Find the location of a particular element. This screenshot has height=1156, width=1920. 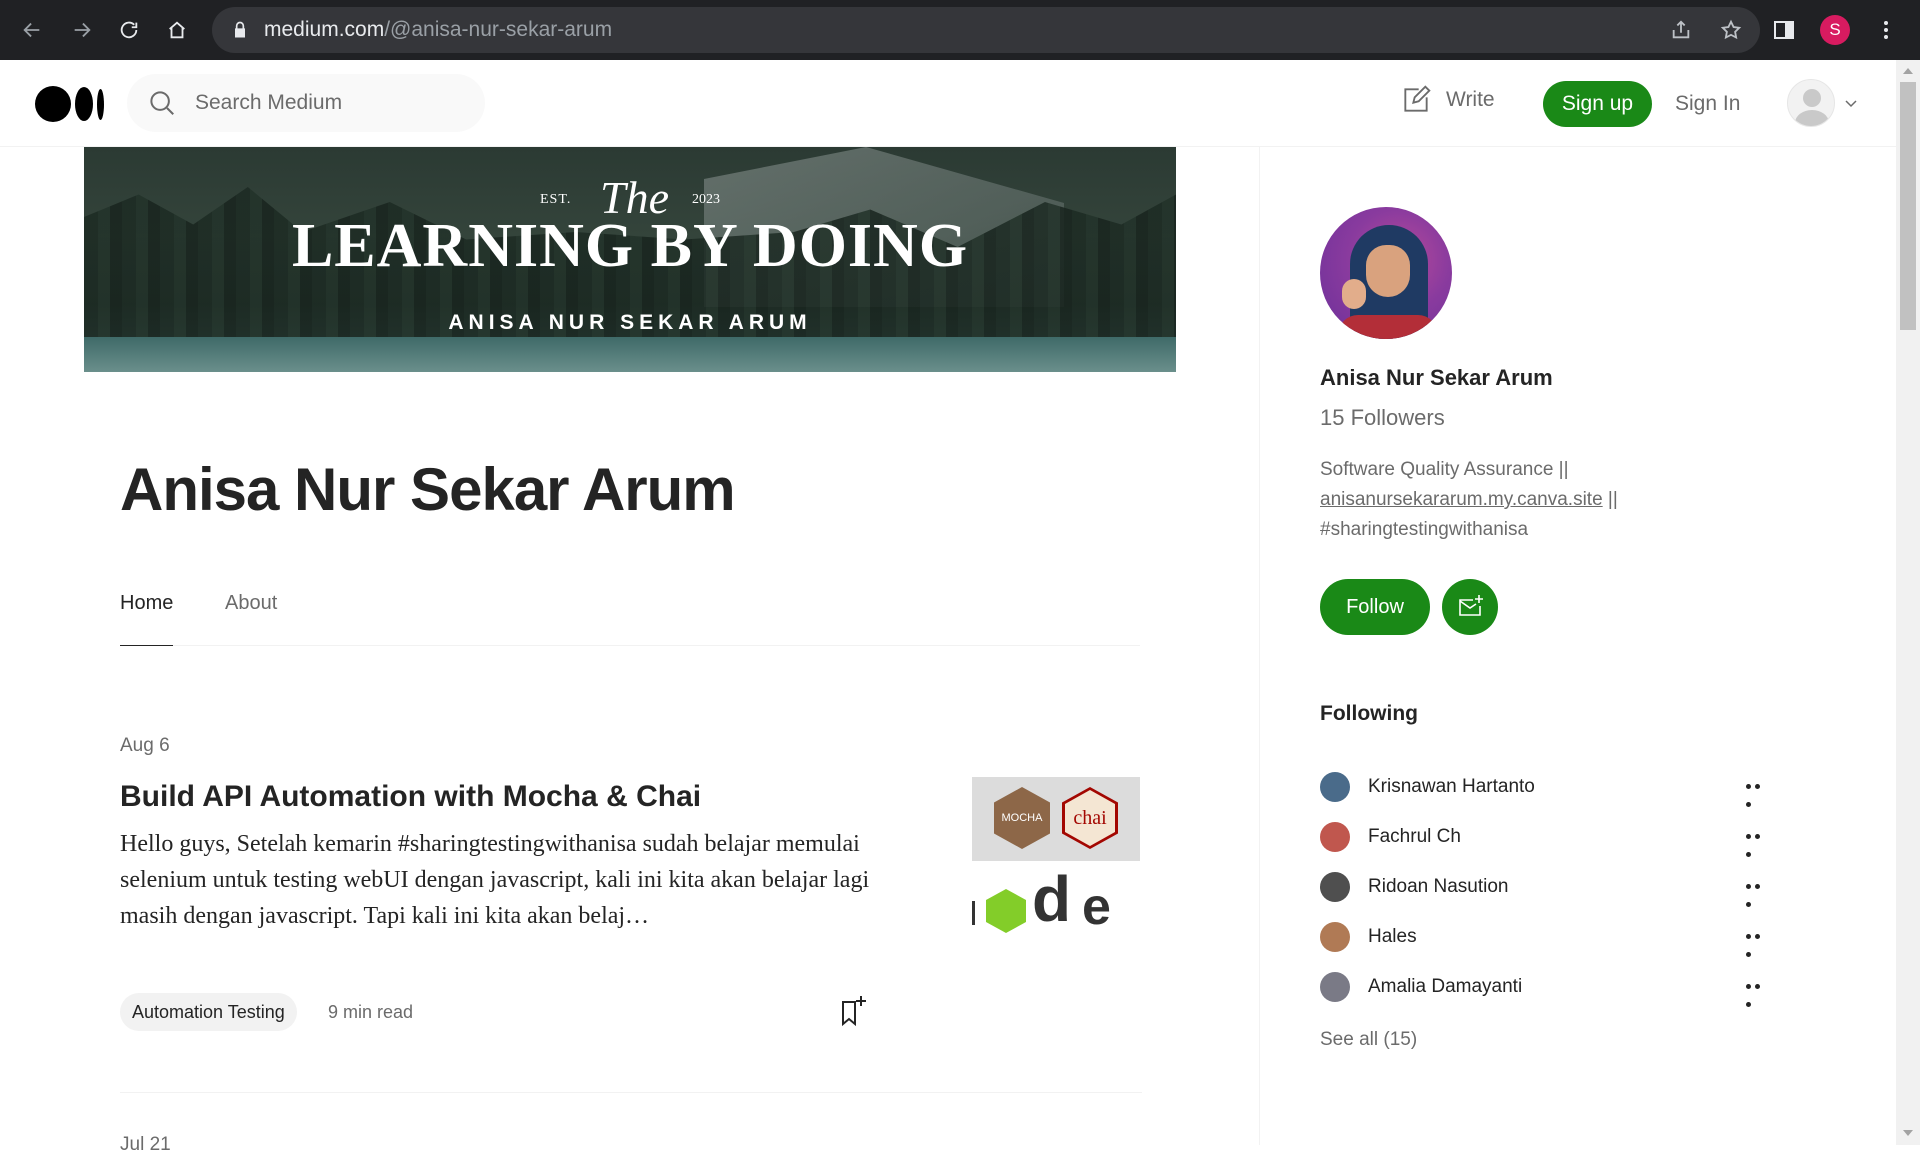

reload-icon is located at coordinates (129, 30).